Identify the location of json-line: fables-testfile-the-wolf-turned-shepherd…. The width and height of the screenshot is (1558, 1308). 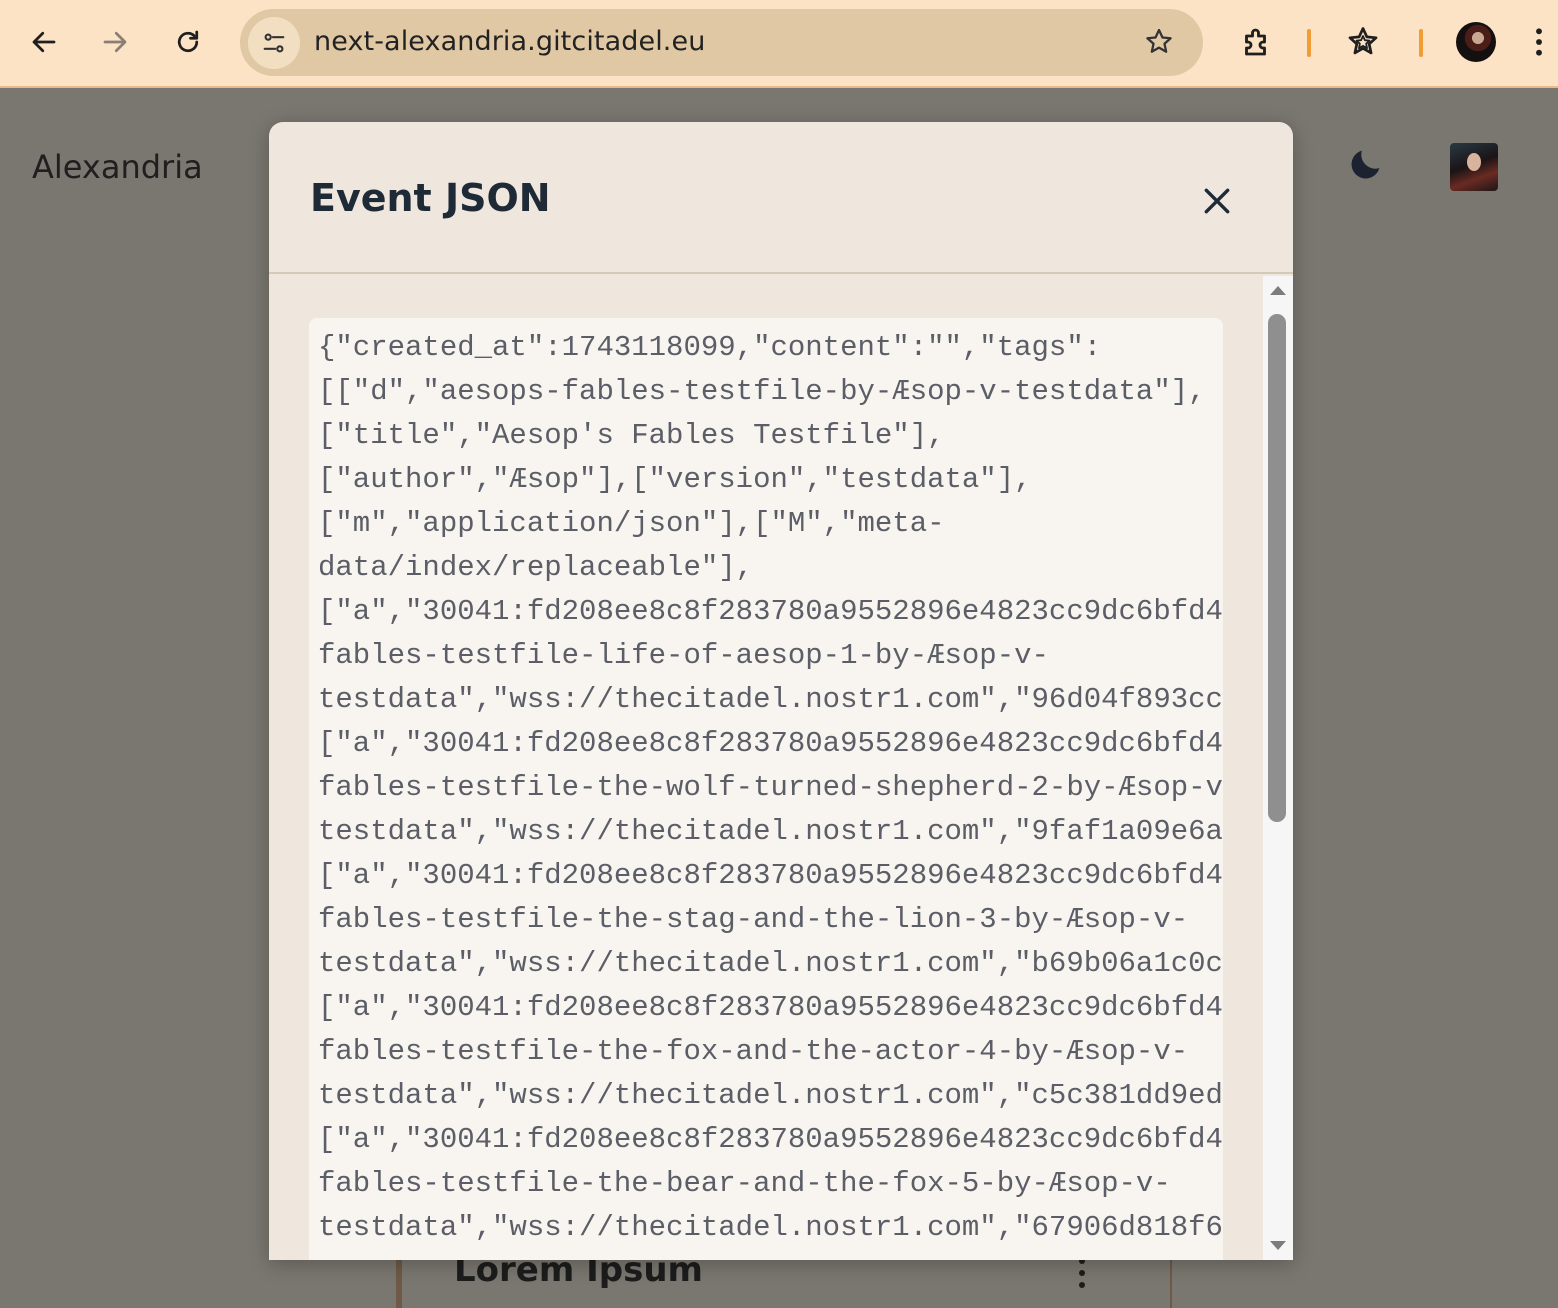
(770, 787).